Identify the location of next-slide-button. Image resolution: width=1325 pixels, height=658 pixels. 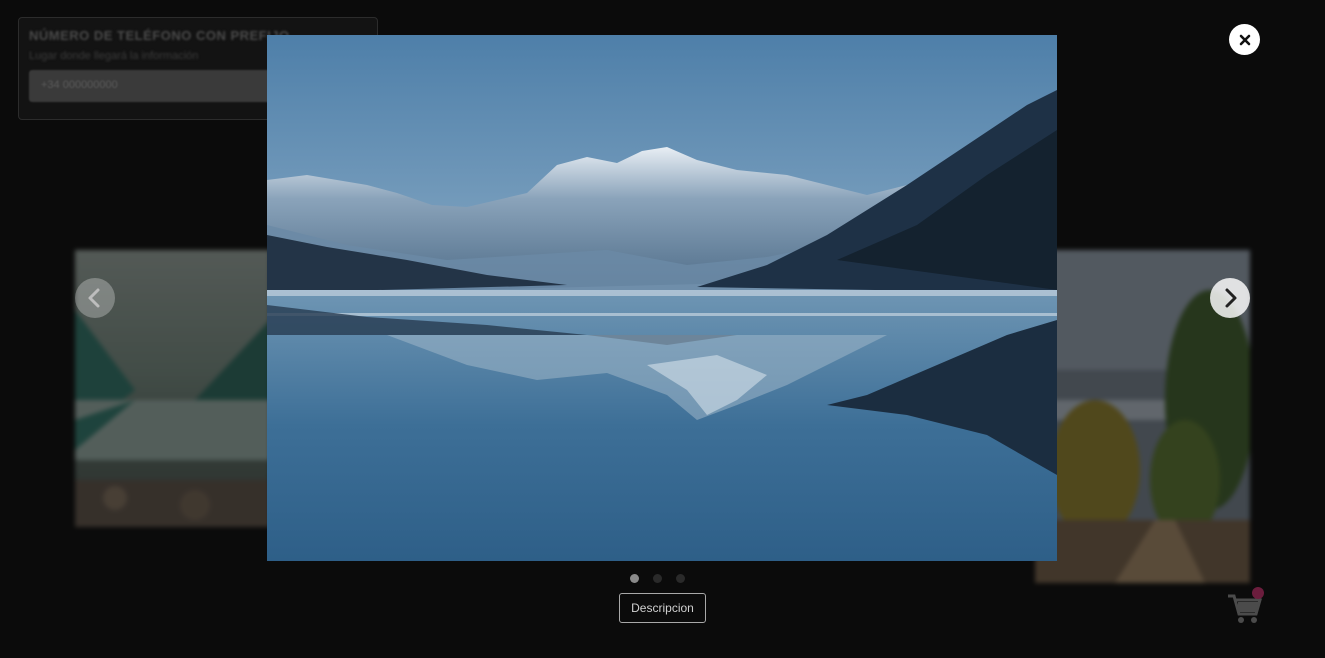
(1230, 298).